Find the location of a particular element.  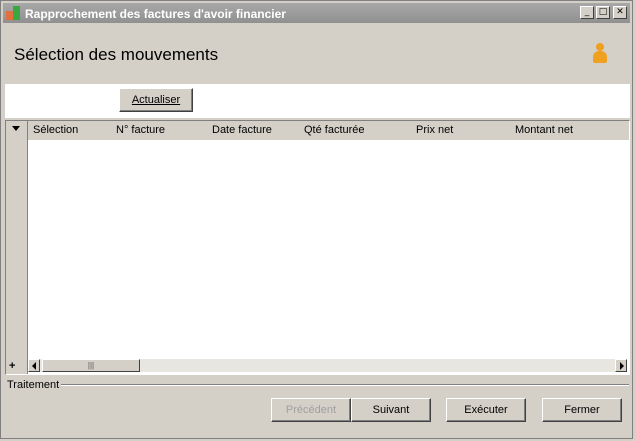

execute-button: Exécuter is located at coordinates (486, 410).